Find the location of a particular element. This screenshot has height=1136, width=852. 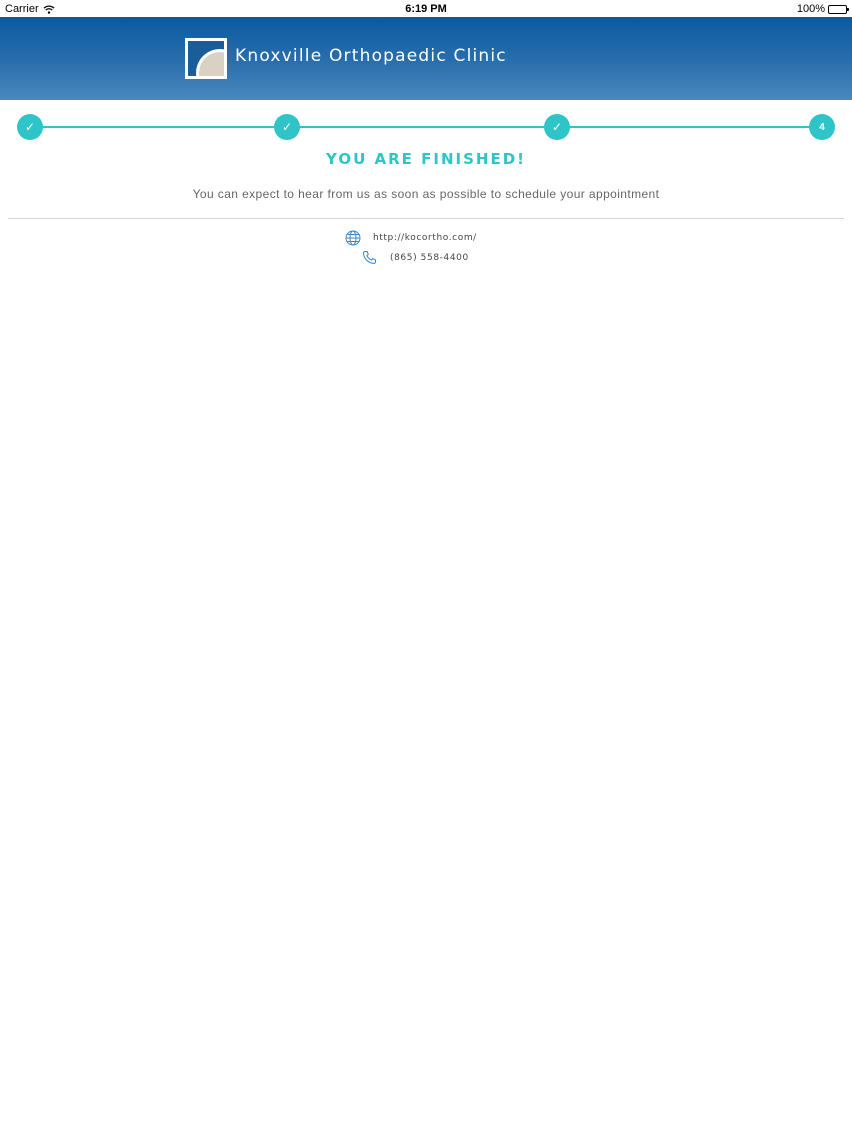

battery-percentage: 100% is located at coordinates (810, 9).